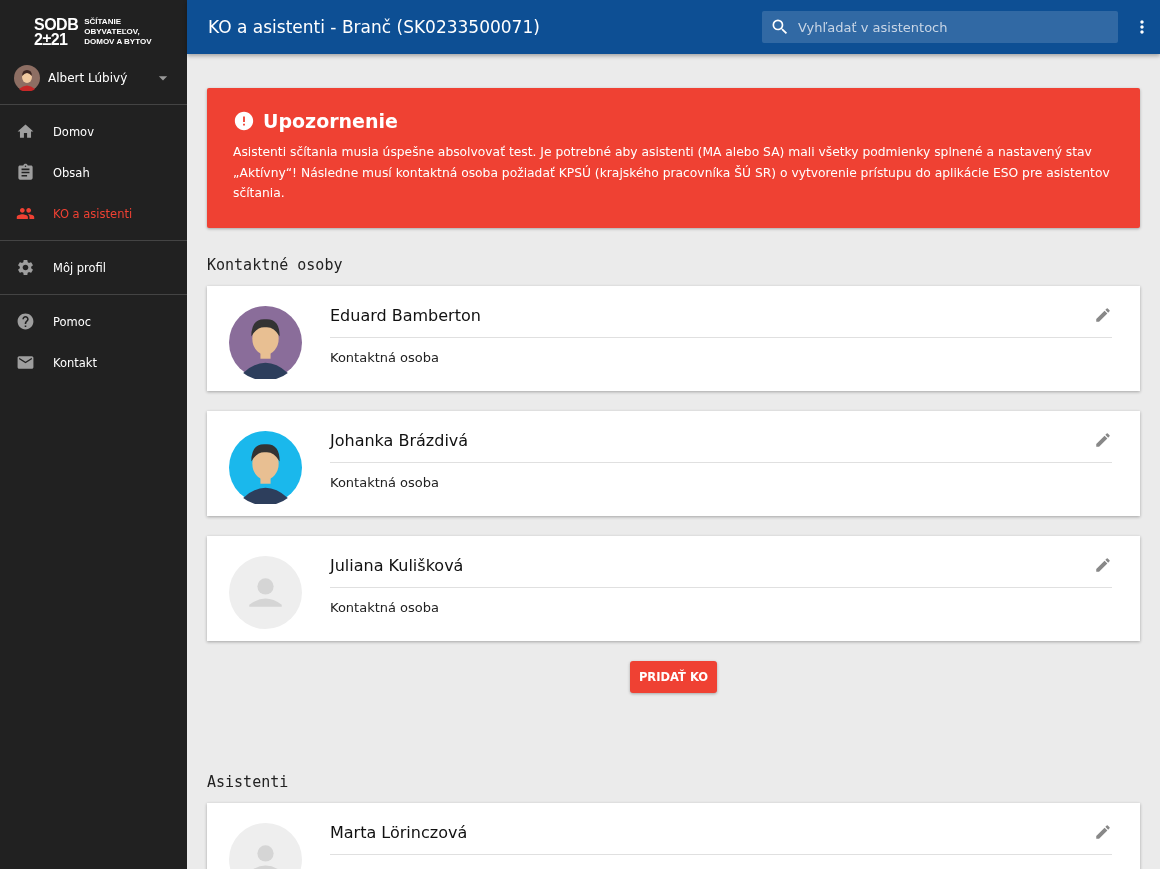 This screenshot has height=869, width=1160. Describe the element at coordinates (330, 121) in the screenshot. I see `warning-title: Upozornenie` at that location.